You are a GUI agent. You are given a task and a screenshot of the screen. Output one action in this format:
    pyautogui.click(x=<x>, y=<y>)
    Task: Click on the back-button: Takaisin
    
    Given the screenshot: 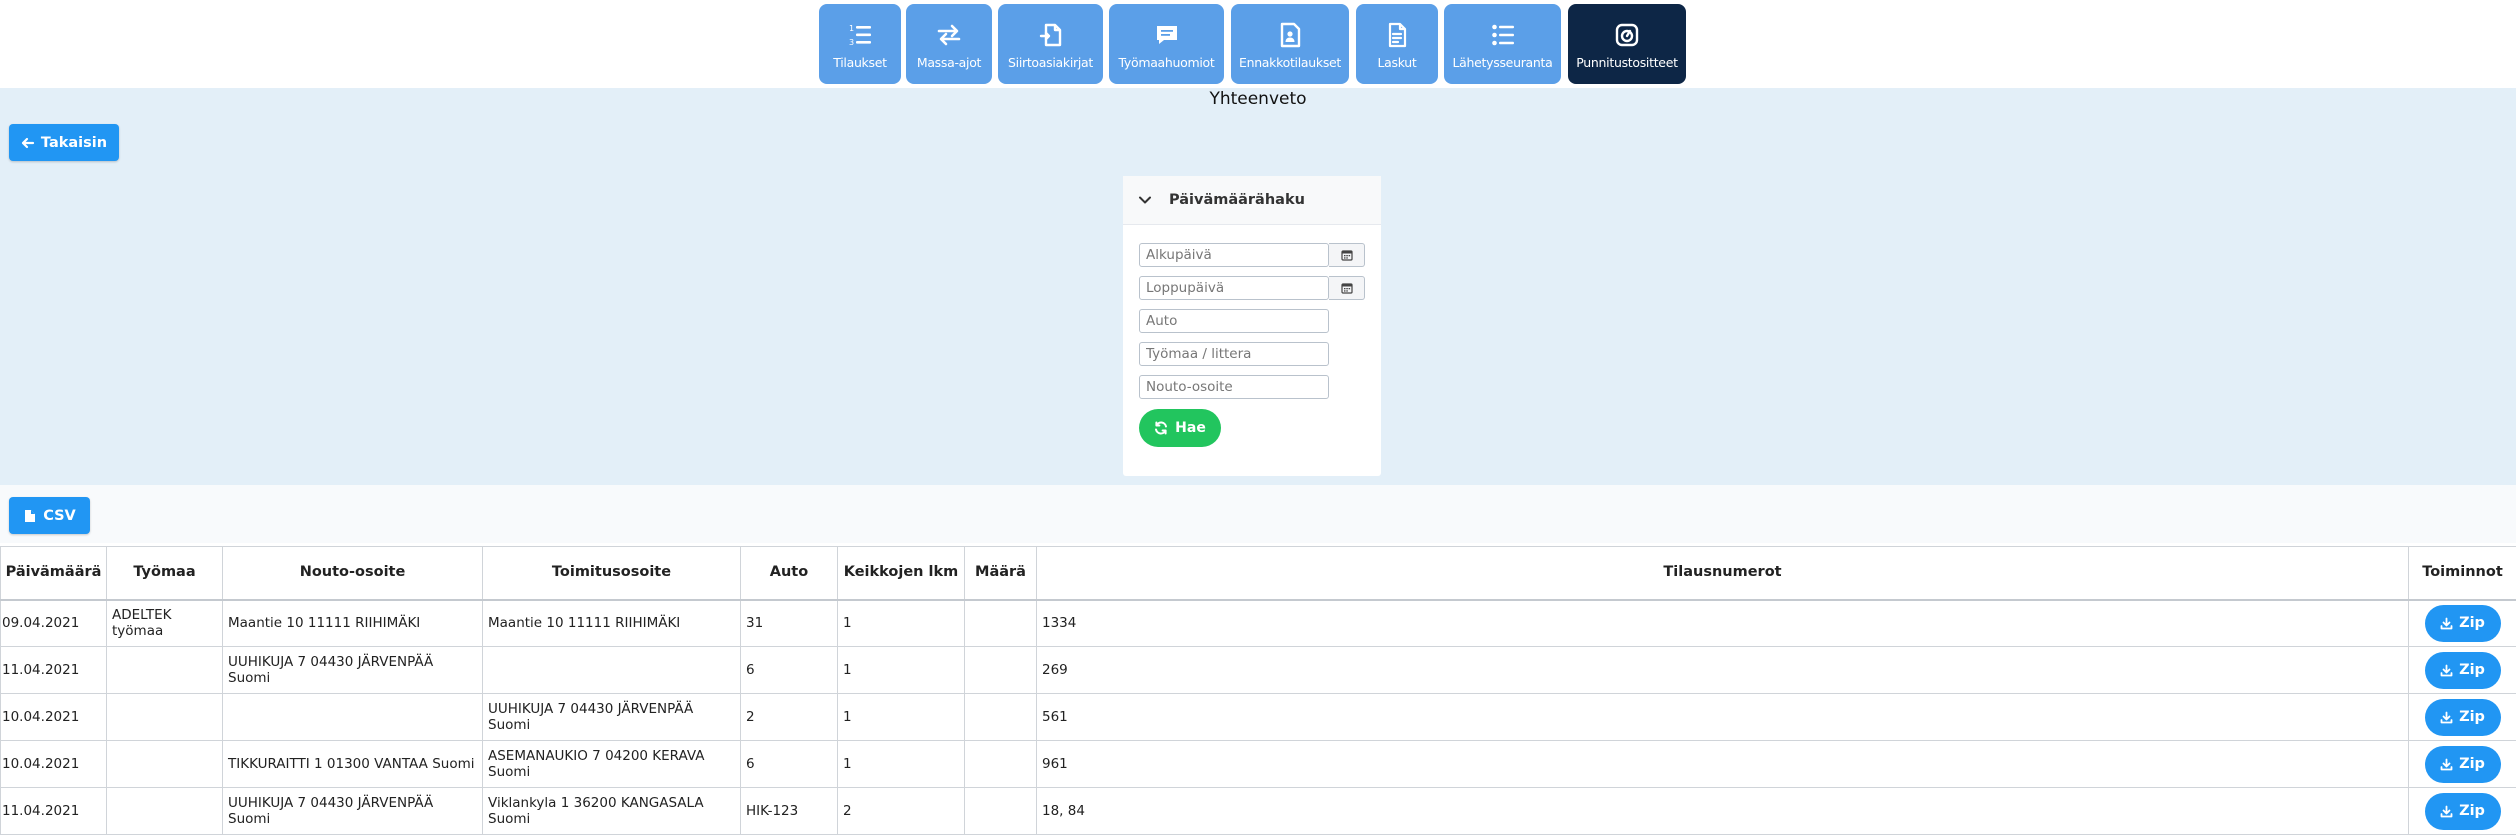 What is the action you would take?
    pyautogui.click(x=64, y=142)
    